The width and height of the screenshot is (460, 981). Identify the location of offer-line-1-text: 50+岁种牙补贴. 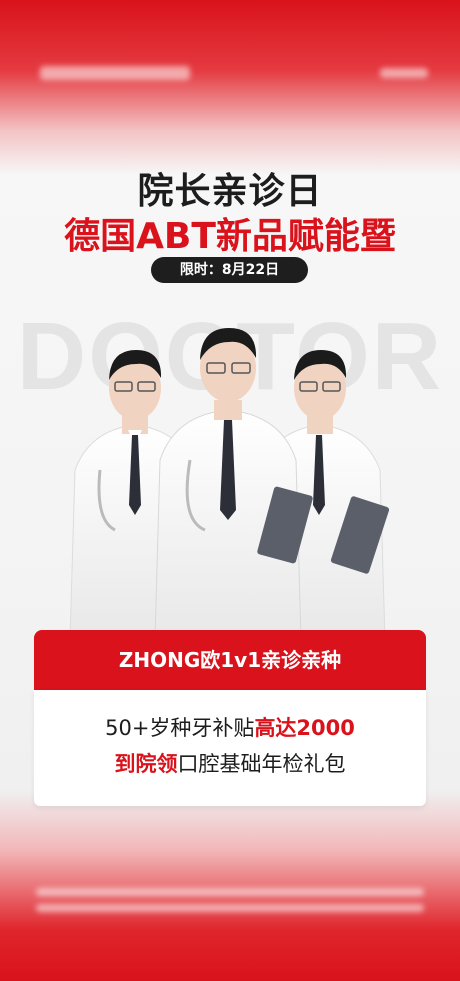
(180, 728).